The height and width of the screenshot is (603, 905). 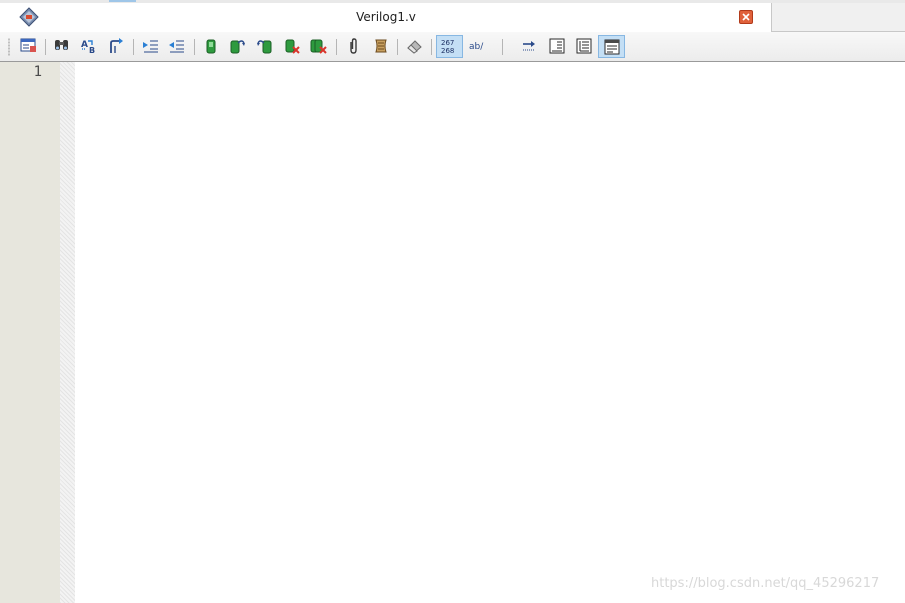 I want to click on find-button, so click(x=62, y=46).